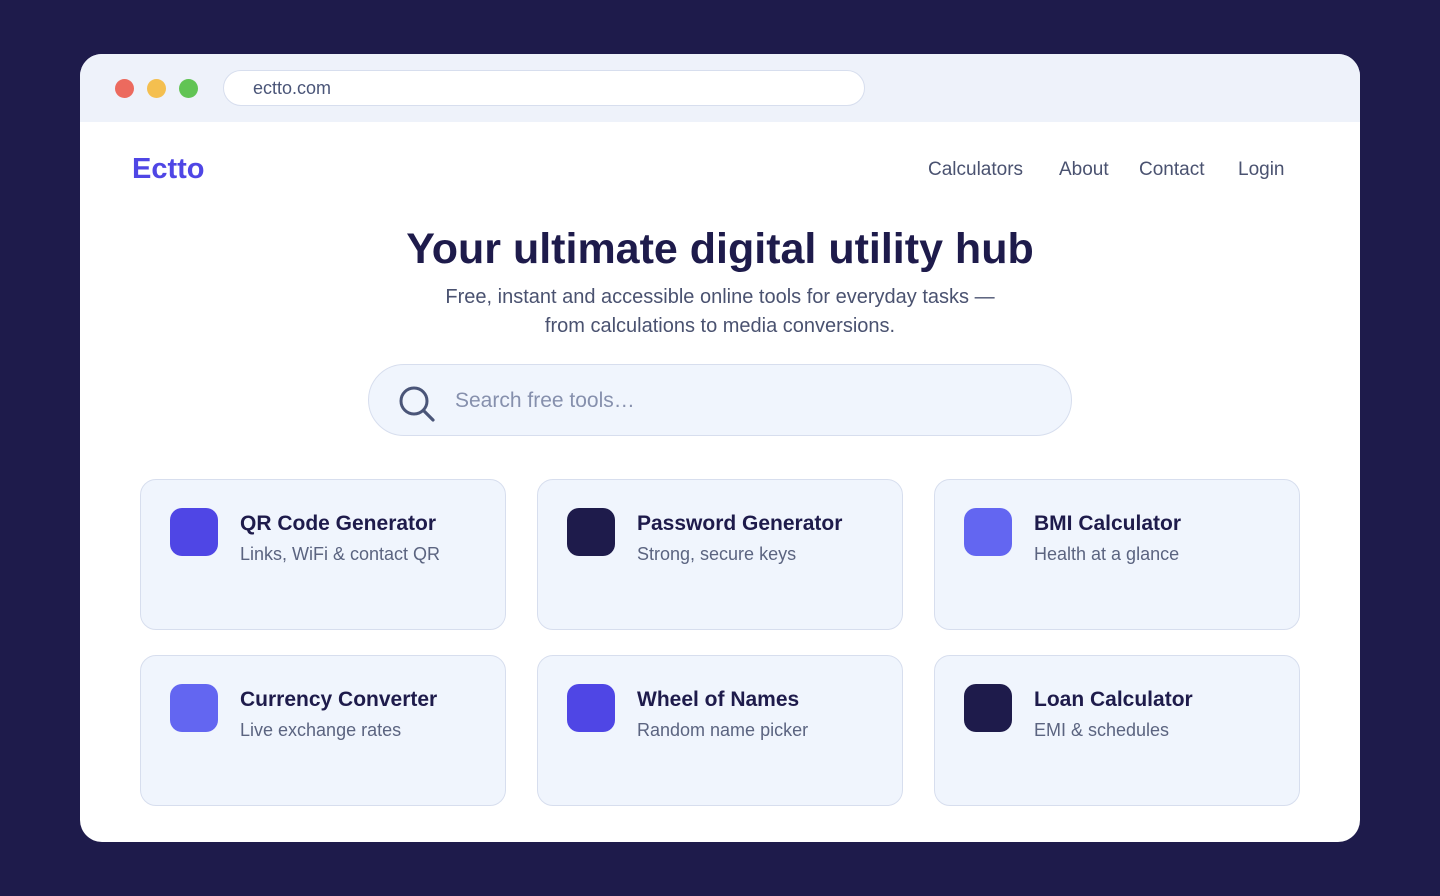 This screenshot has height=896, width=1440. I want to click on tool-card-currency-converter: Currency Converter Live exchange rates, so click(323, 730).